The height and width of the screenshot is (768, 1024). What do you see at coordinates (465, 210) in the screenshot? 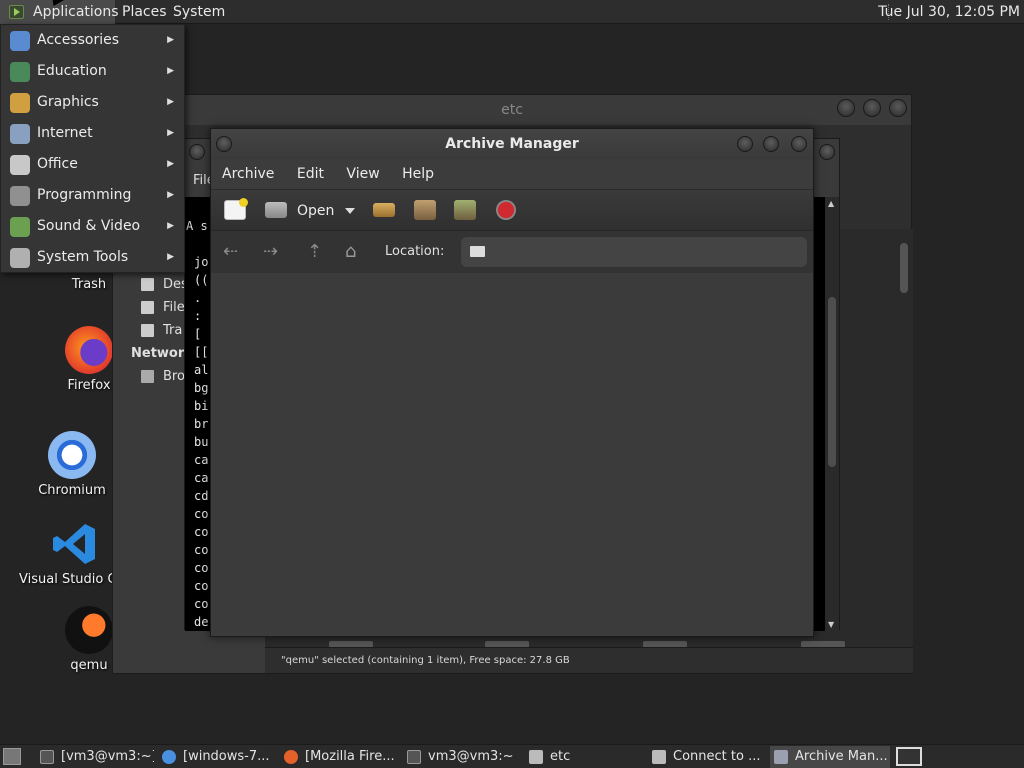
I see `add-folder-button` at bounding box center [465, 210].